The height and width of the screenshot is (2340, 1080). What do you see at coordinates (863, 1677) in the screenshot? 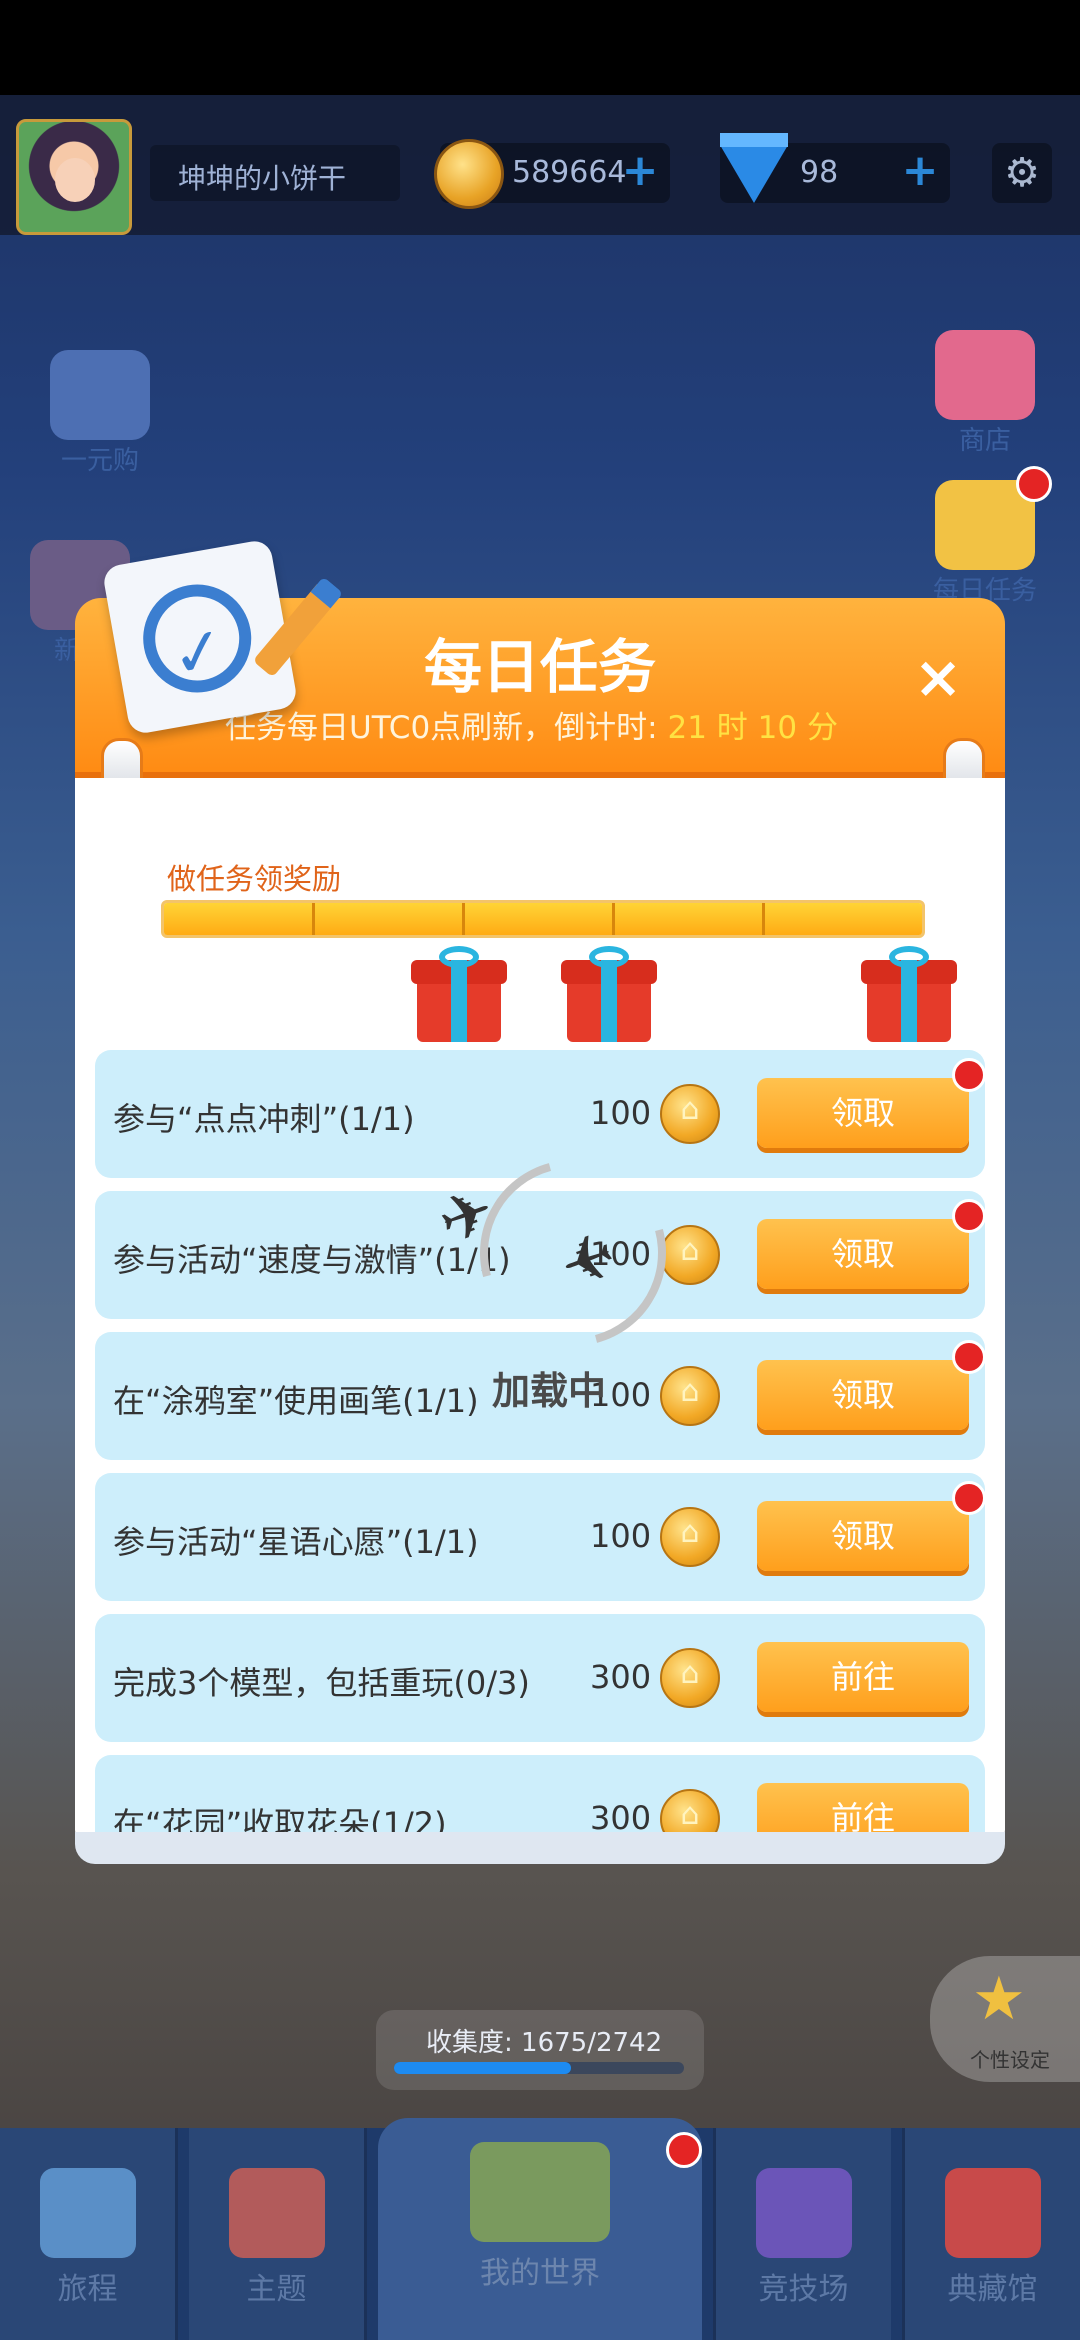
I see `go-button: 前往` at bounding box center [863, 1677].